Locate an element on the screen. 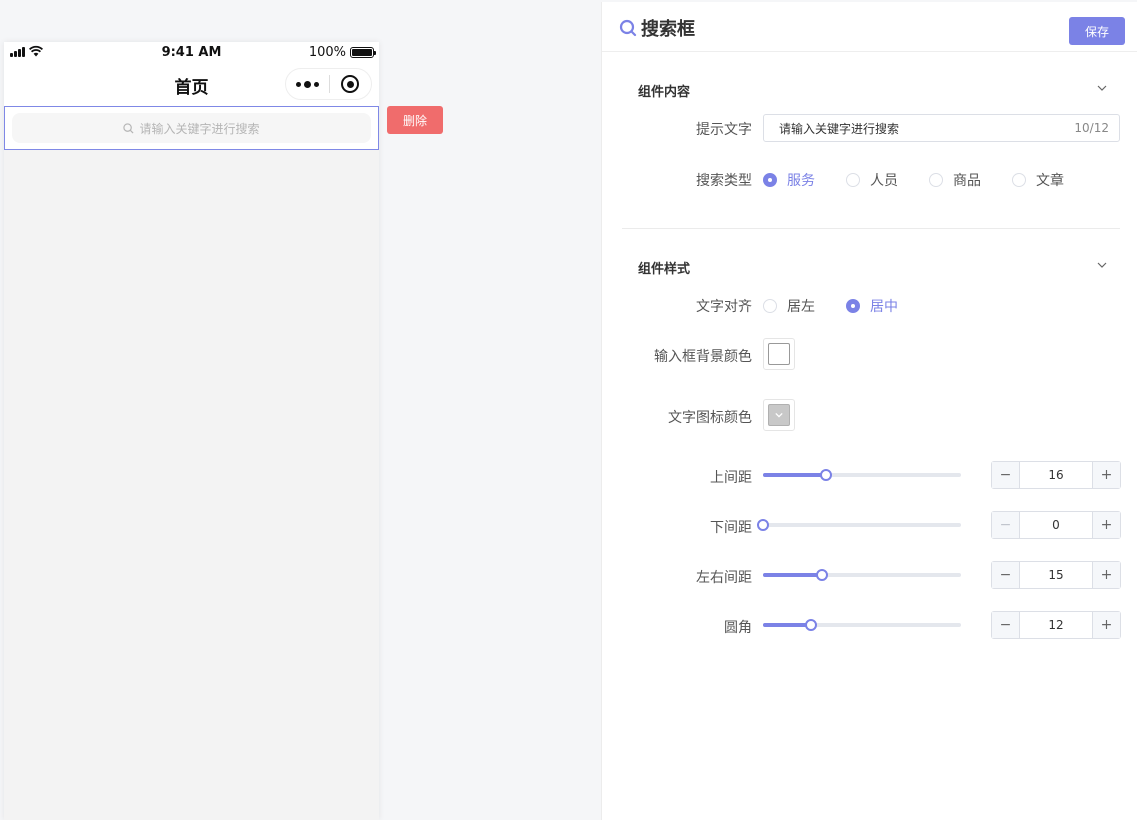 The height and width of the screenshot is (820, 1137). section-divider is located at coordinates (871, 228).